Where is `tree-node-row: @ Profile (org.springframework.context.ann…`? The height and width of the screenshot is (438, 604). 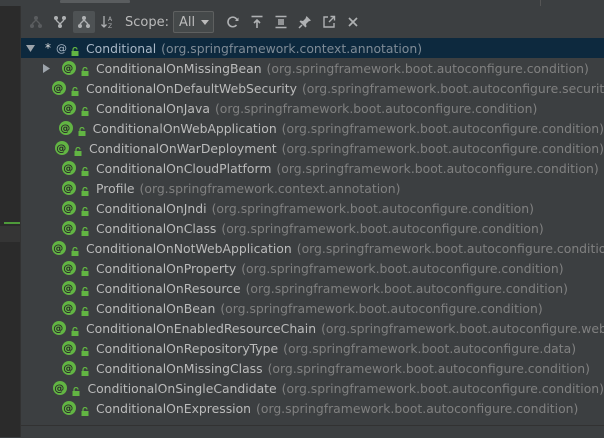
tree-node-row: @ Profile (org.springframework.context.ann… is located at coordinates (312, 188).